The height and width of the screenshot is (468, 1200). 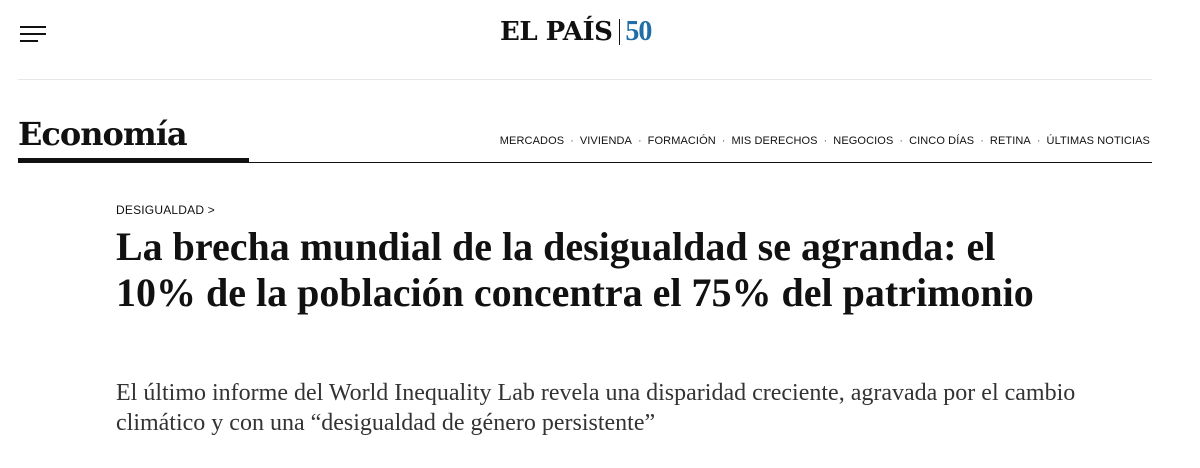 I want to click on section-rule, so click(x=585, y=162).